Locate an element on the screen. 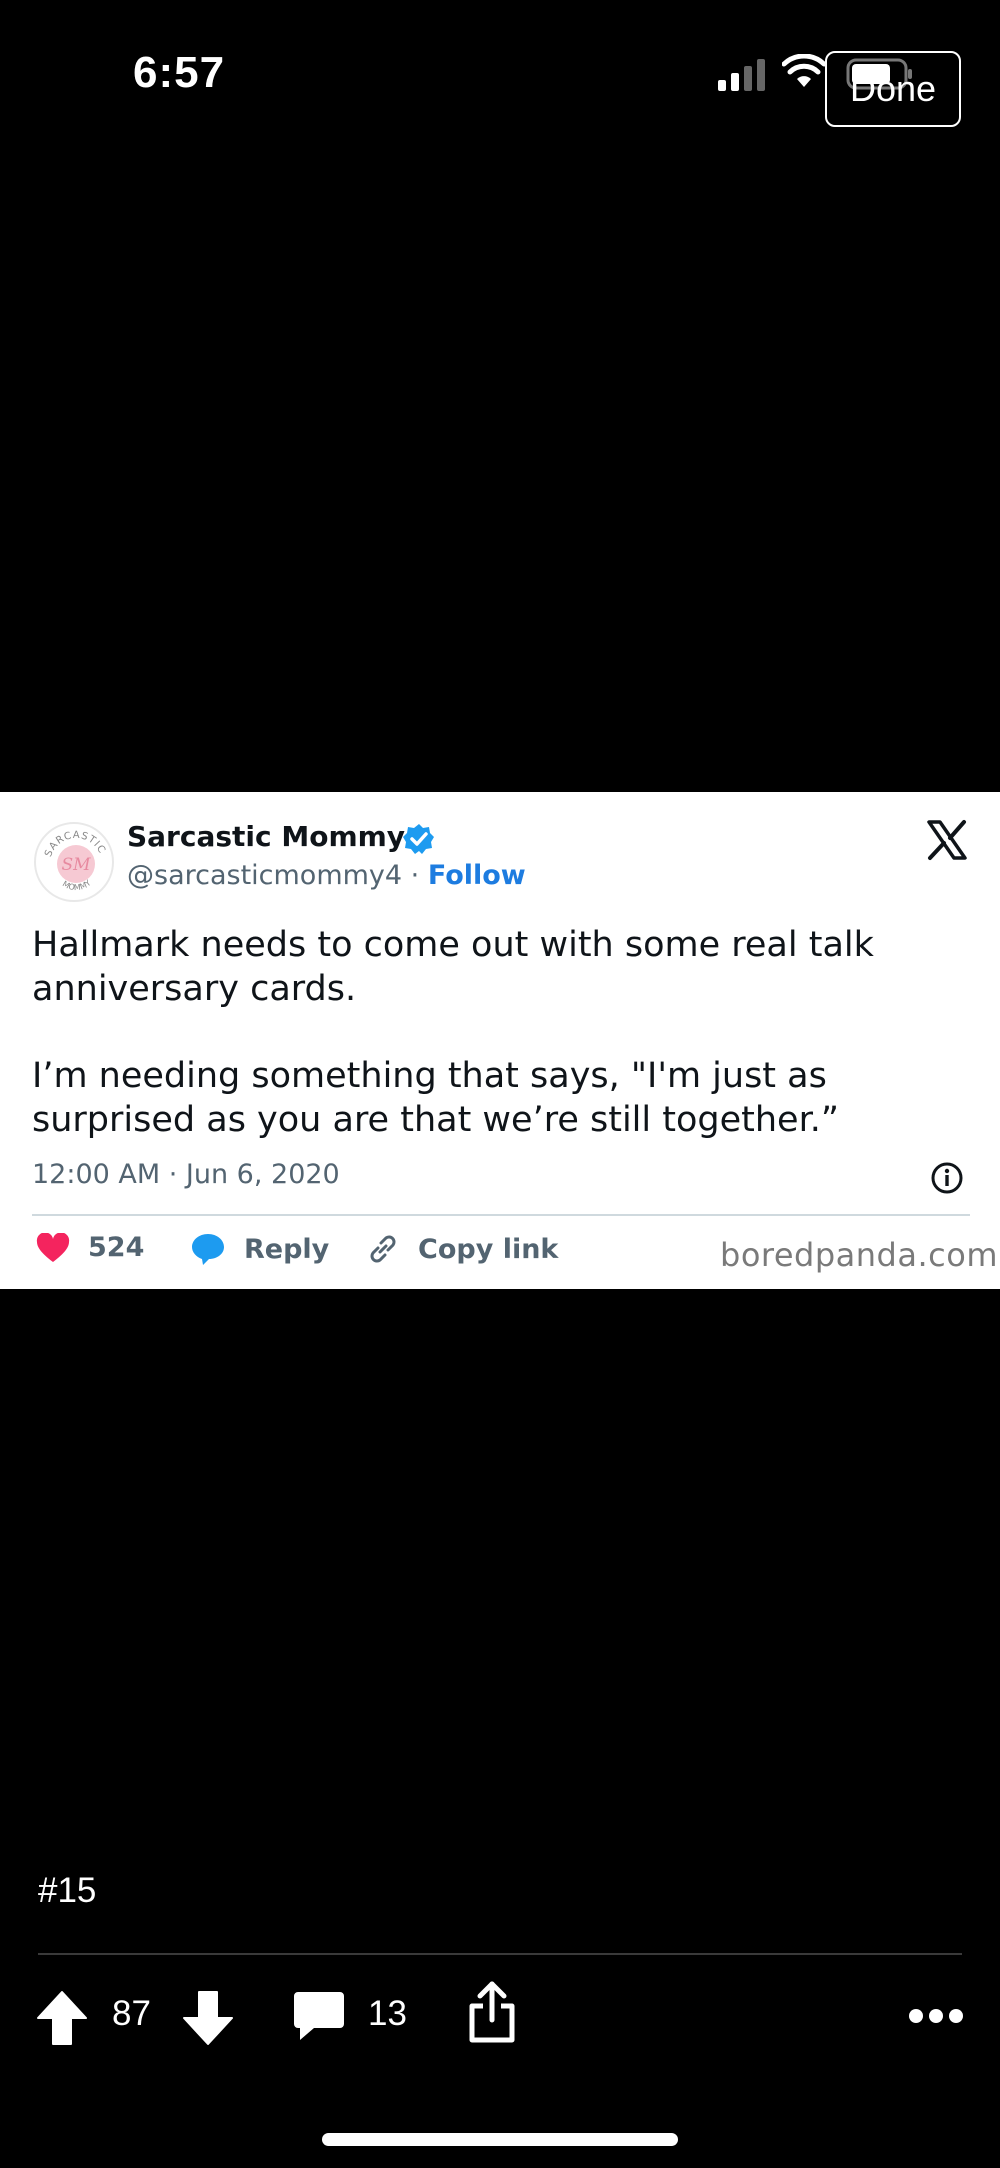 This screenshot has height=2168, width=1000. author-handle: @sarcasticmommy4 is located at coordinates (264, 875).